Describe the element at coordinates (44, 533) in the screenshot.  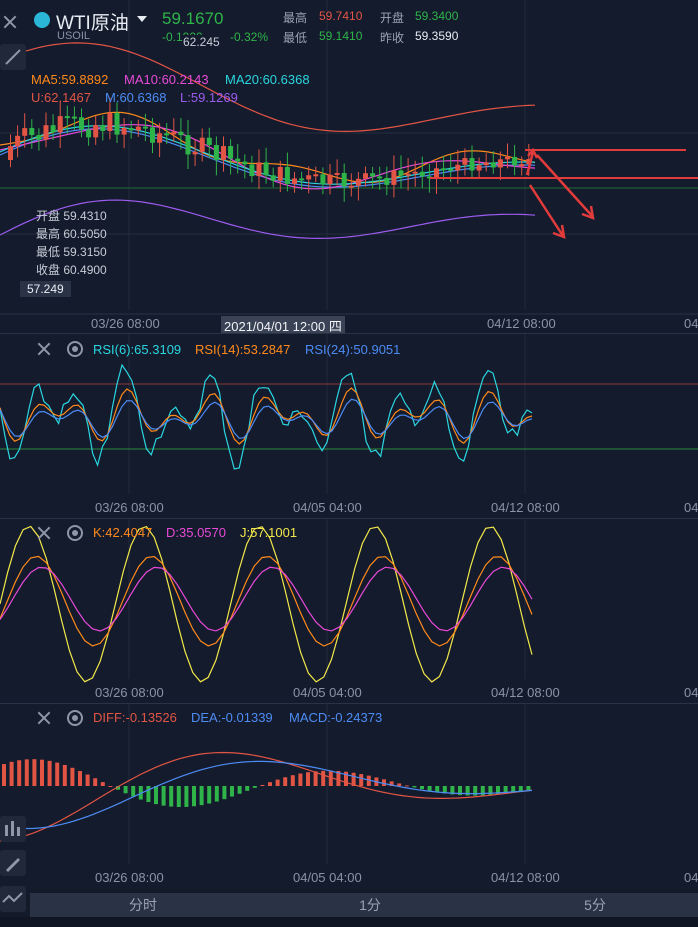
I see `close-kdj-button` at that location.